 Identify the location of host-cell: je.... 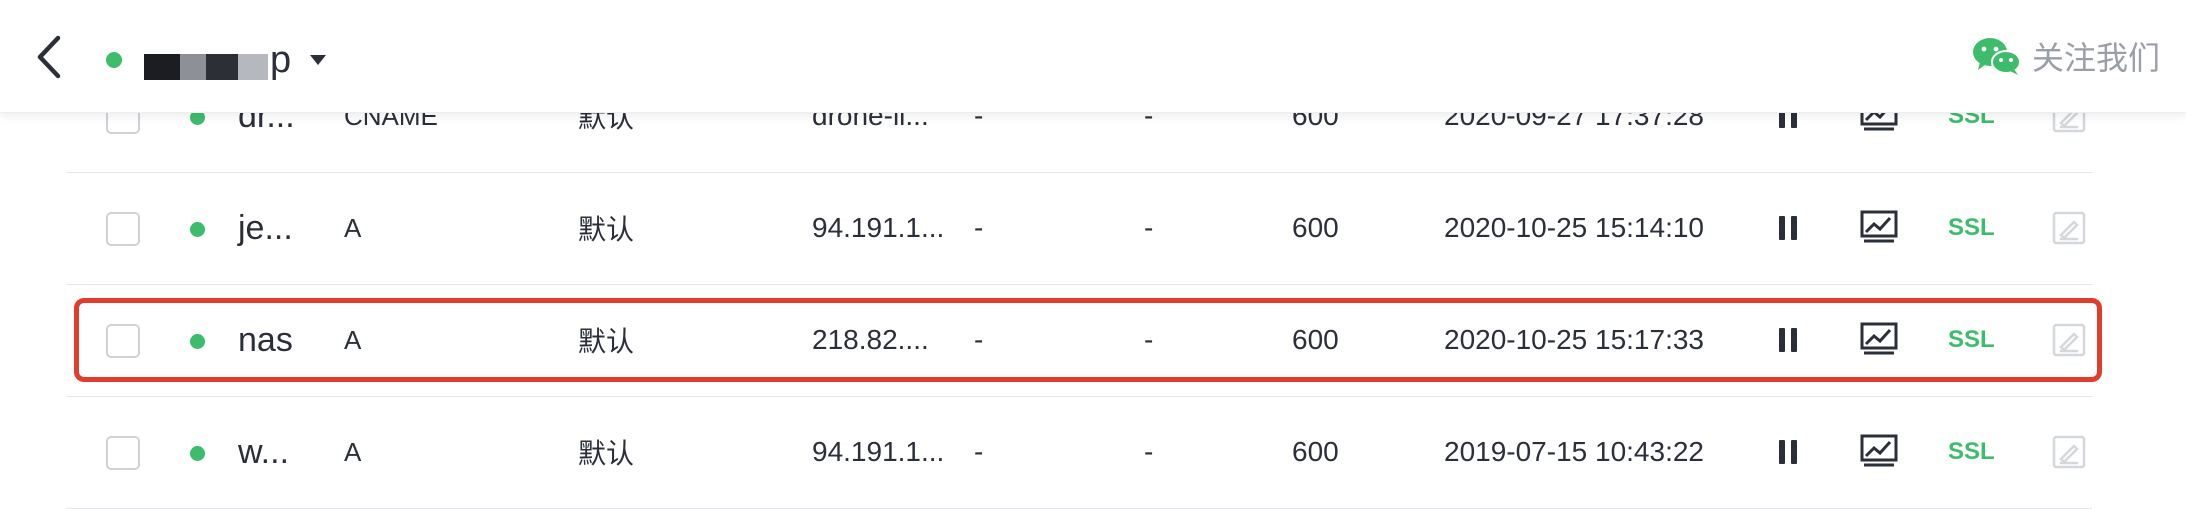
(265, 227).